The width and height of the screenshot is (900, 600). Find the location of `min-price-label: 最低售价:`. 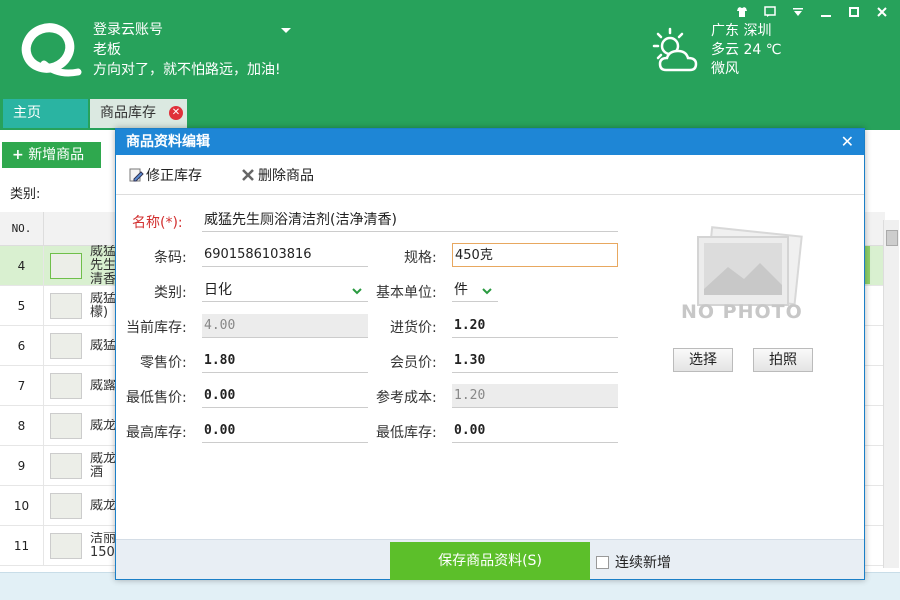

min-price-label: 最低售价: is located at coordinates (156, 398).